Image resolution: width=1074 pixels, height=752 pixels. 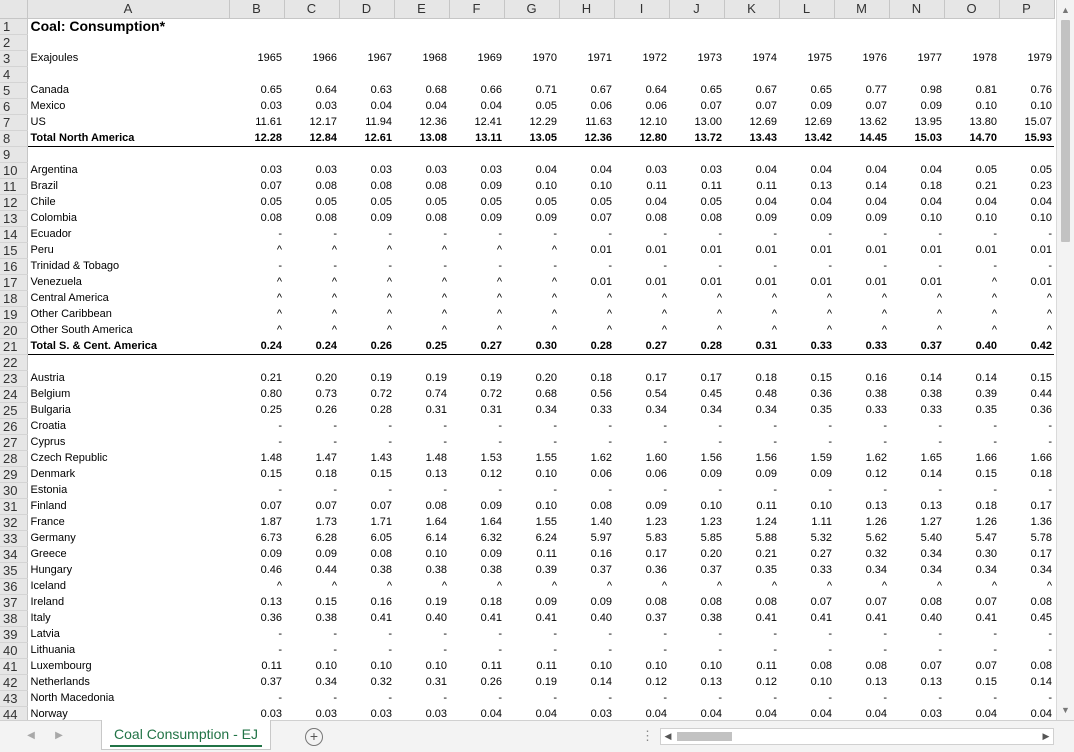 I want to click on value-cell: 1.56, so click(x=696, y=459).